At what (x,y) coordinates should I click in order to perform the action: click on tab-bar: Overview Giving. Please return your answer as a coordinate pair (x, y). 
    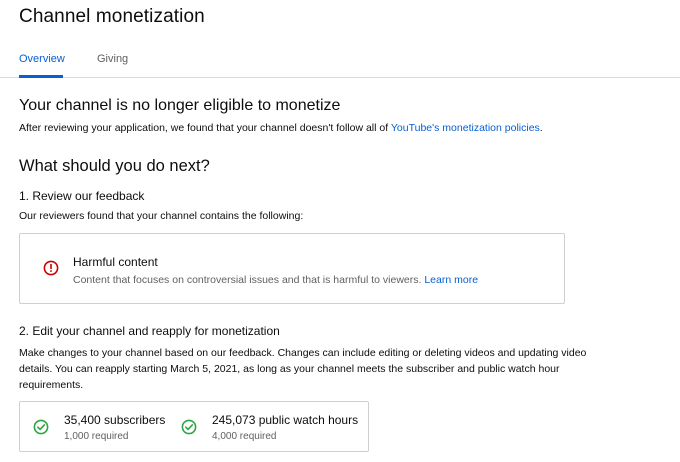
    Looking at the image, I should click on (340, 61).